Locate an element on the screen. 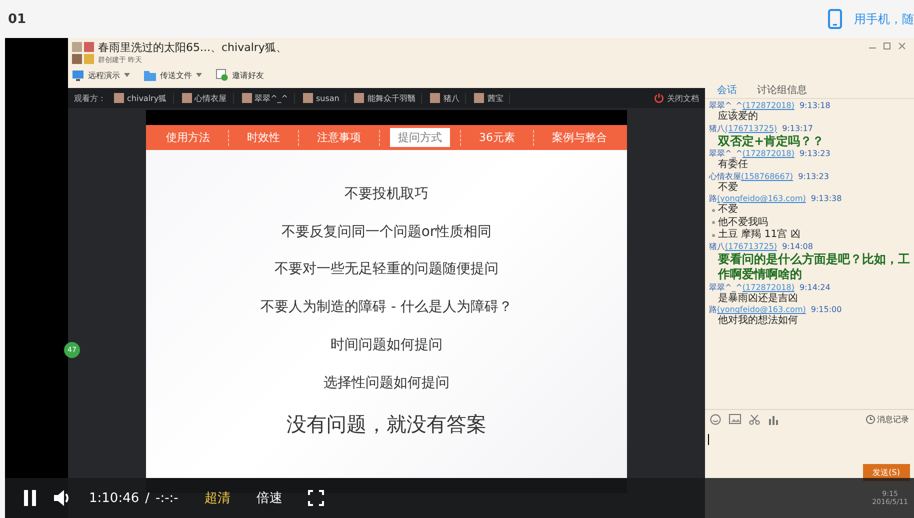 The width and height of the screenshot is (914, 518). message-text: 他对我的想法如何 is located at coordinates (758, 321).